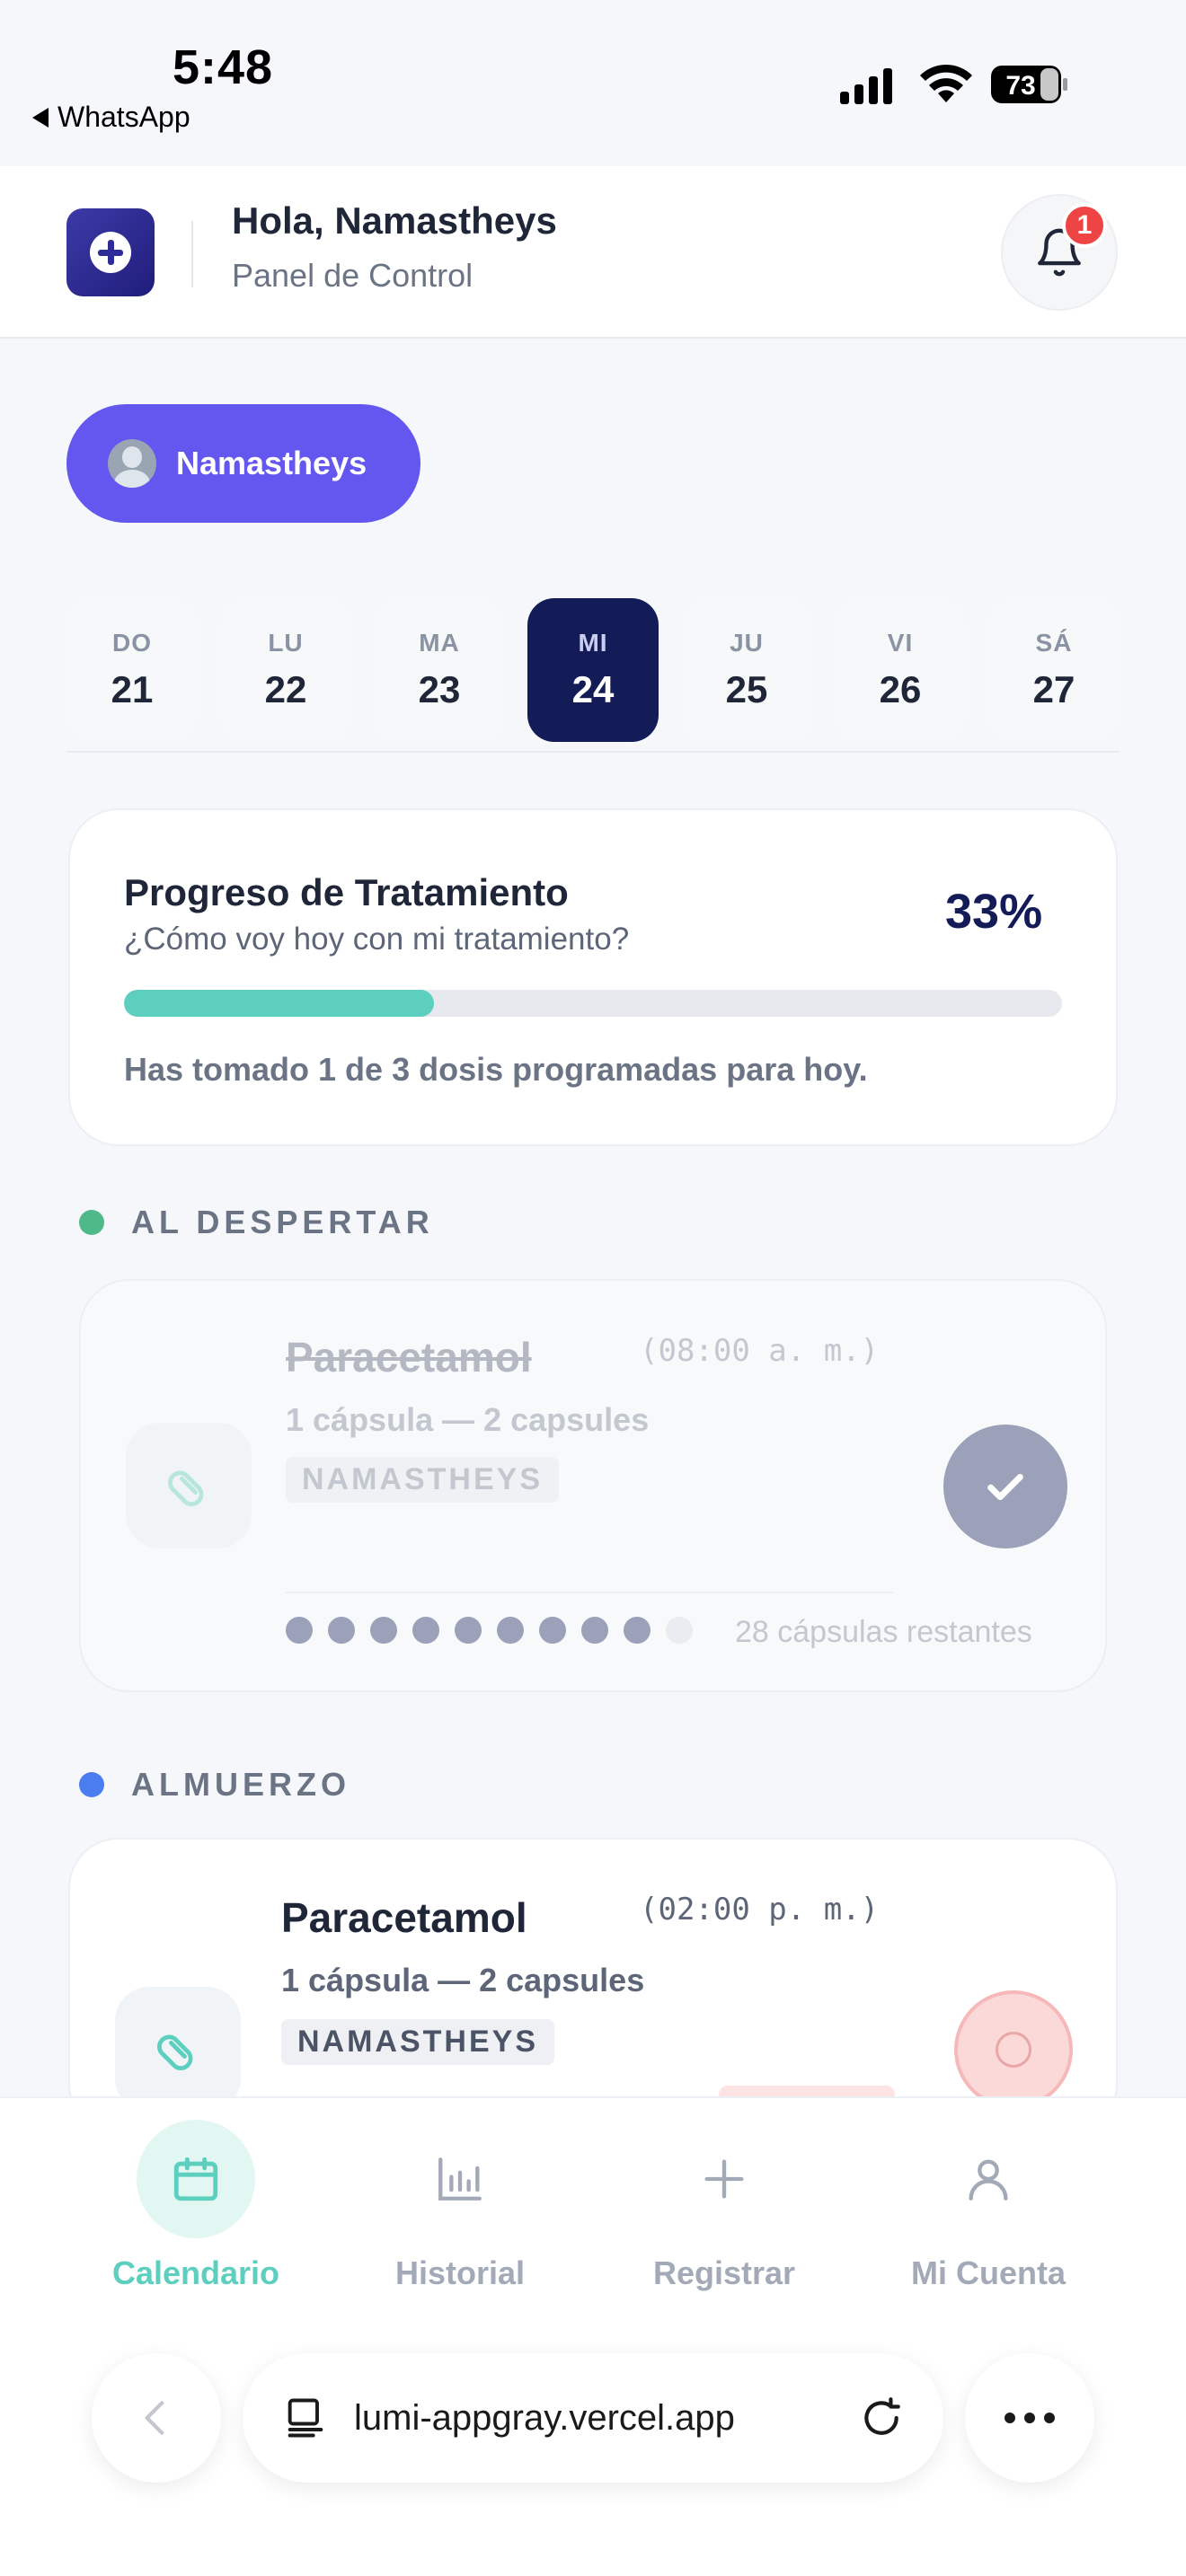 Image resolution: width=1186 pixels, height=2576 pixels. What do you see at coordinates (724, 2272) in the screenshot?
I see `nav-label: Registrar` at bounding box center [724, 2272].